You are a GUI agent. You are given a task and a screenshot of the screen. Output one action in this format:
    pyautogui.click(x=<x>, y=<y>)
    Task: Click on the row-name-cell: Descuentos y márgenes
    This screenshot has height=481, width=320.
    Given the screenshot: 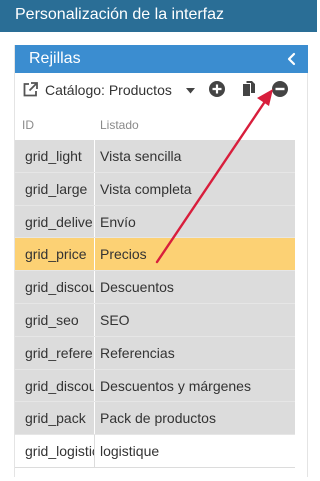 What is the action you would take?
    pyautogui.click(x=175, y=385)
    